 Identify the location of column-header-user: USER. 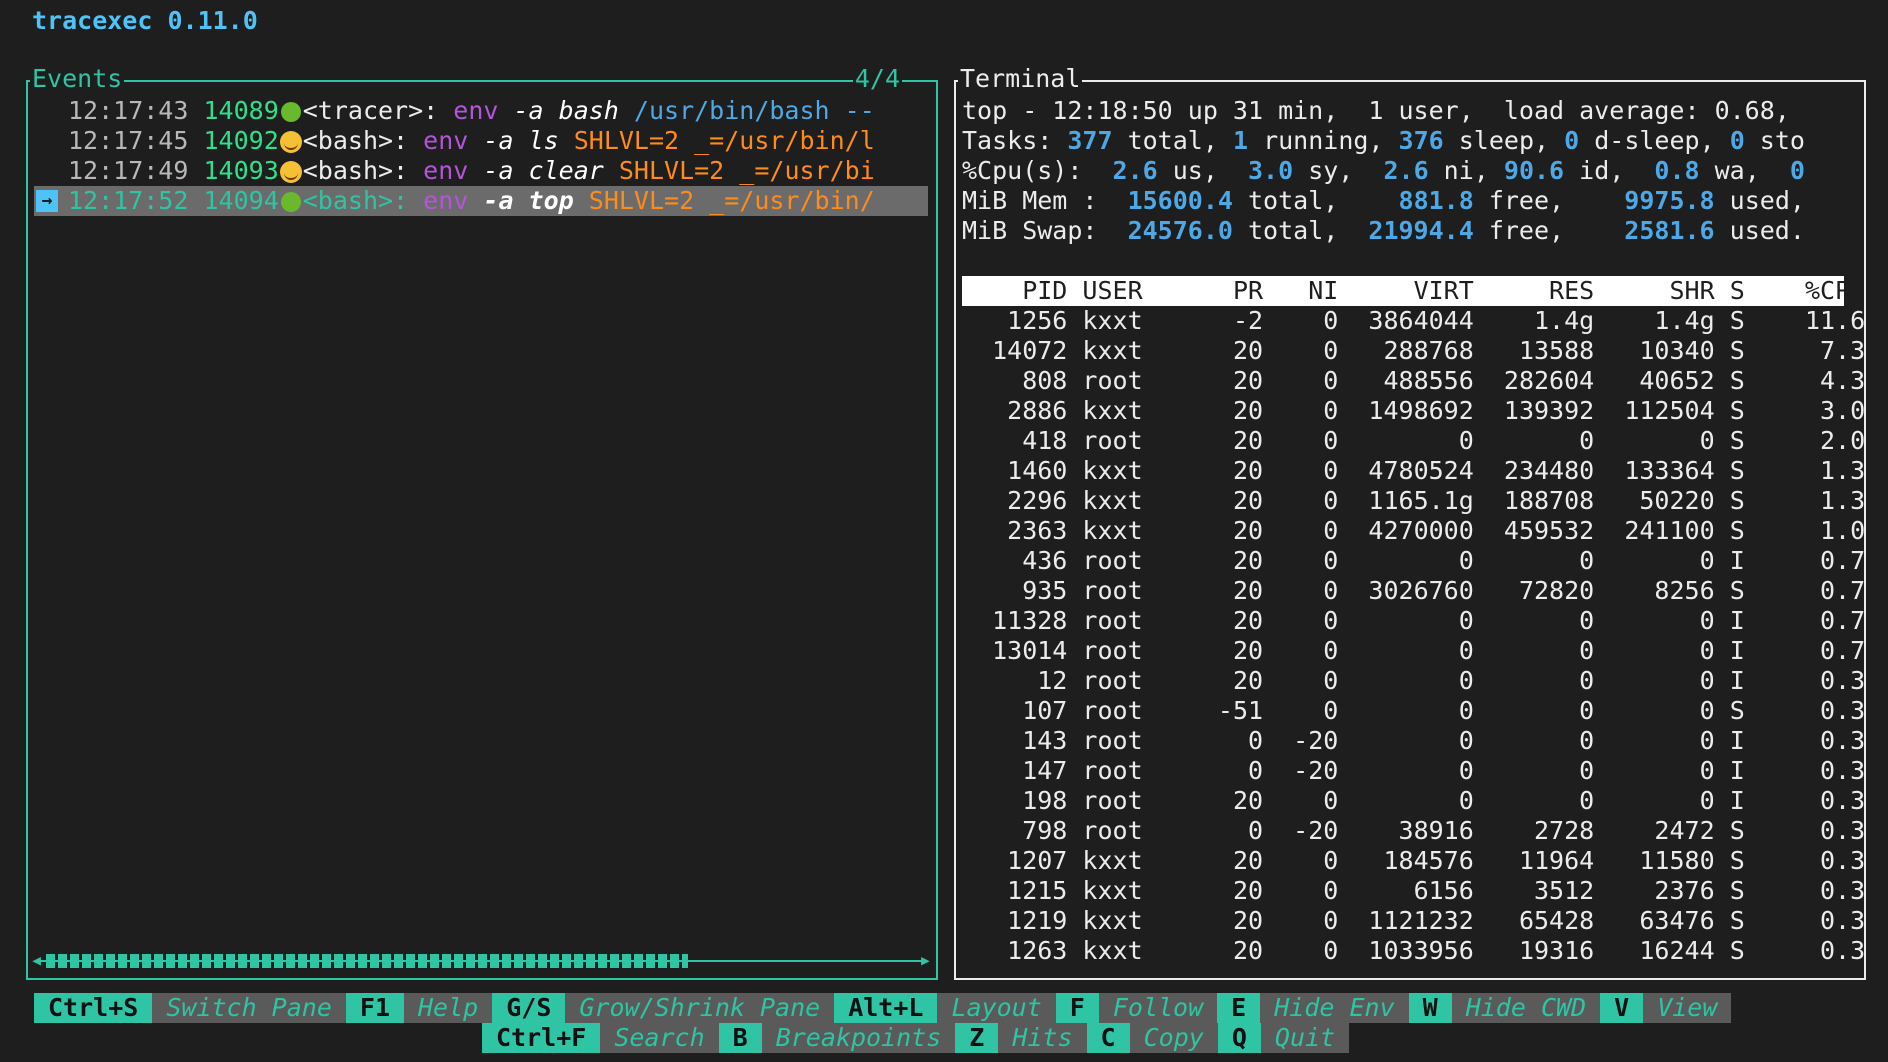
(1142, 290).